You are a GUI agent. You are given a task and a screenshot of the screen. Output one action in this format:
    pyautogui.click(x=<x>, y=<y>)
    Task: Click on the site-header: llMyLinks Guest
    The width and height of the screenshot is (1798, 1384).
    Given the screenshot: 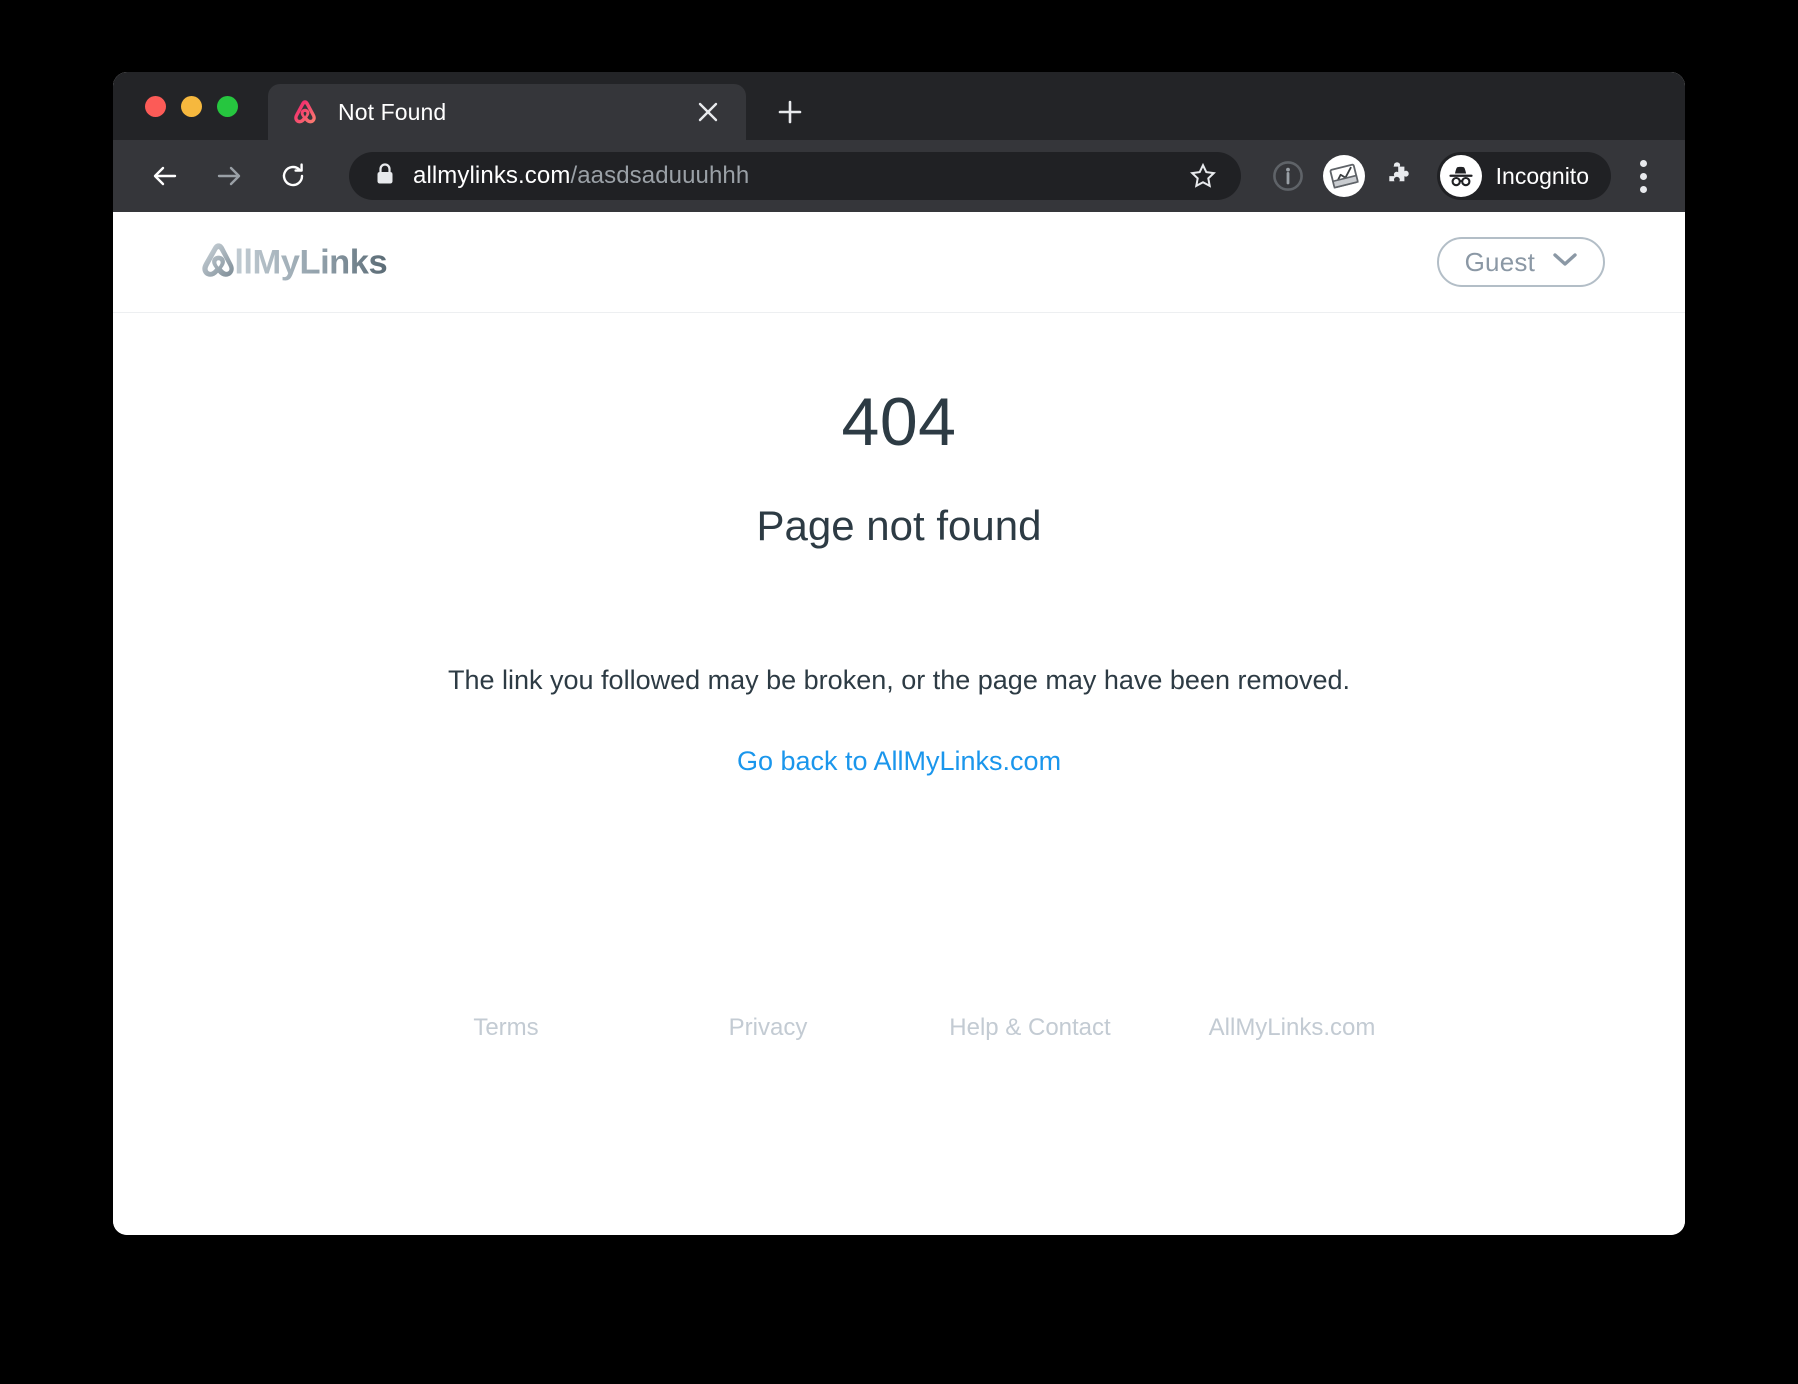 What is the action you would take?
    pyautogui.click(x=899, y=262)
    